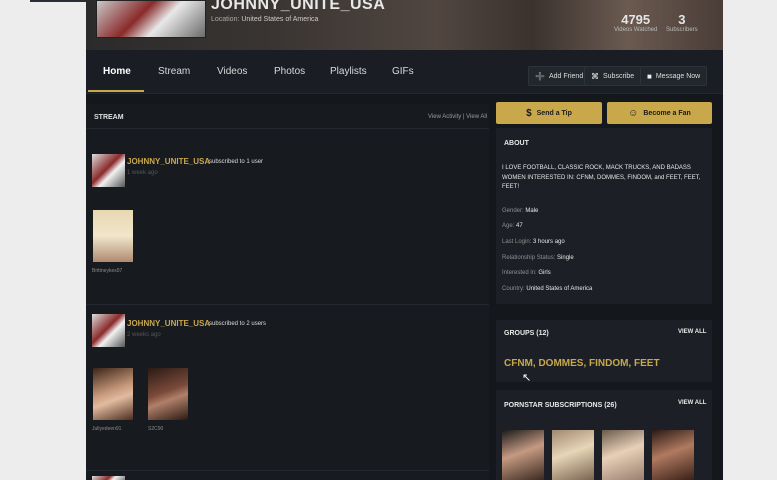 The image size is (777, 480). I want to click on left-edge, so click(43, 240).